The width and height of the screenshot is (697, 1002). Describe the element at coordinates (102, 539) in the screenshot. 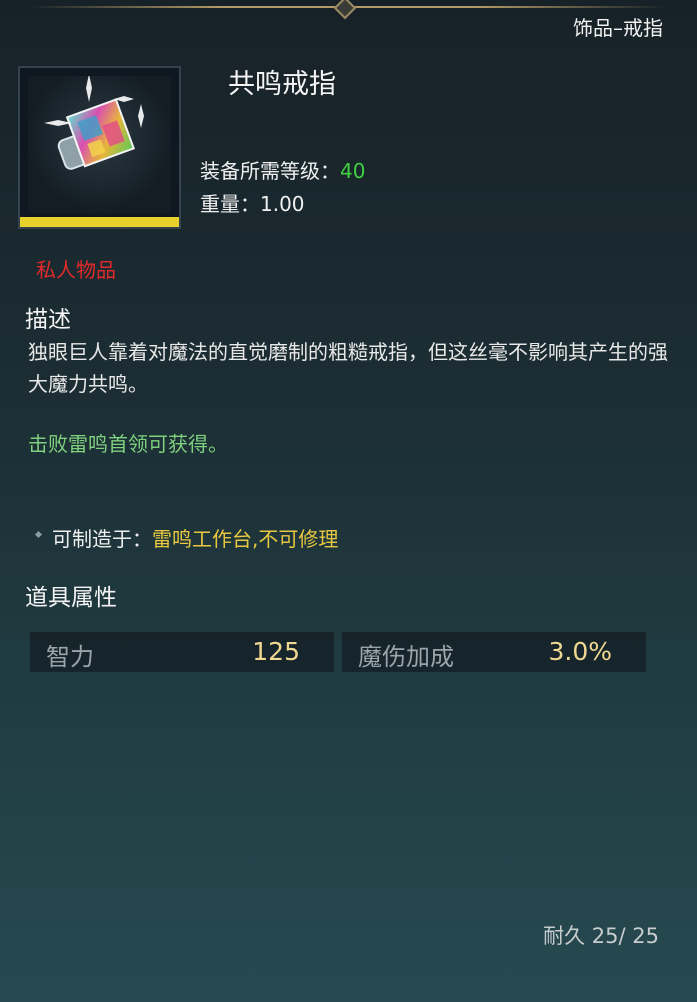

I see `crafting-label: 可制造于：` at that location.